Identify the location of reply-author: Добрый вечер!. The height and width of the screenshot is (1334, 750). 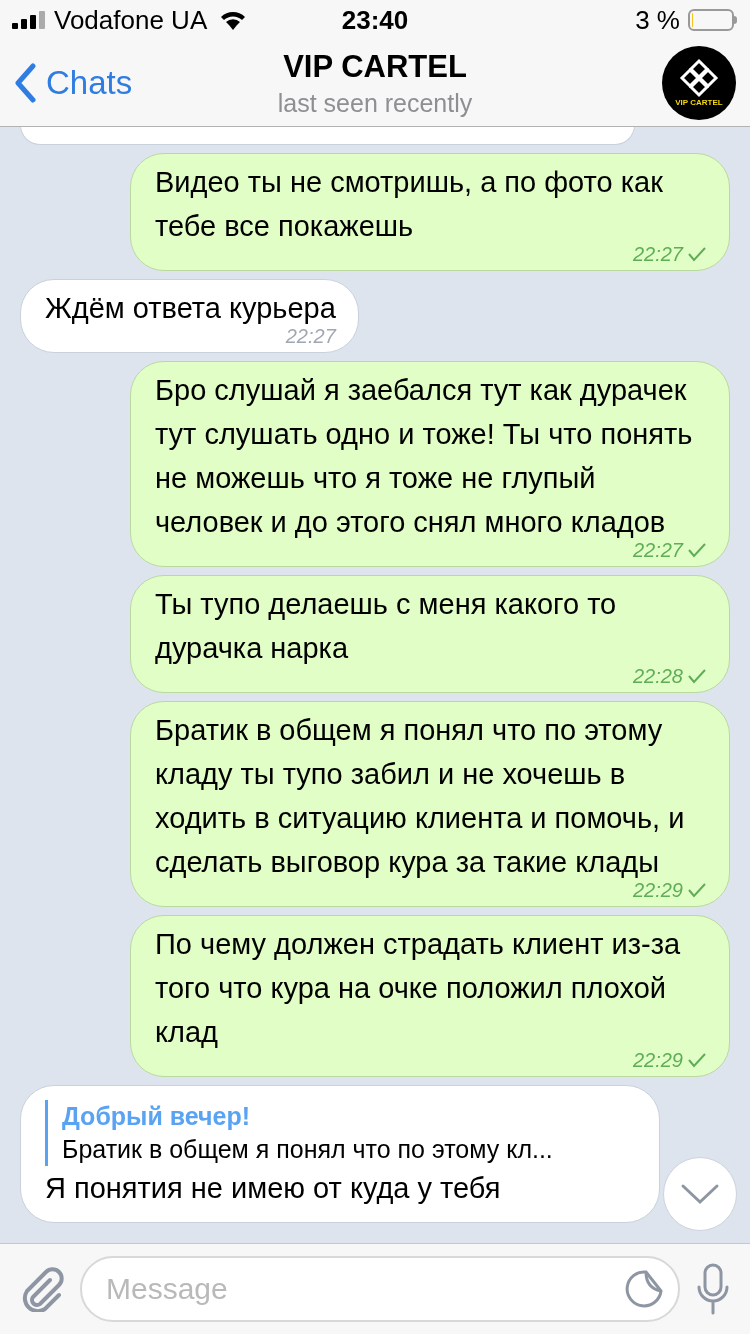
(157, 1116).